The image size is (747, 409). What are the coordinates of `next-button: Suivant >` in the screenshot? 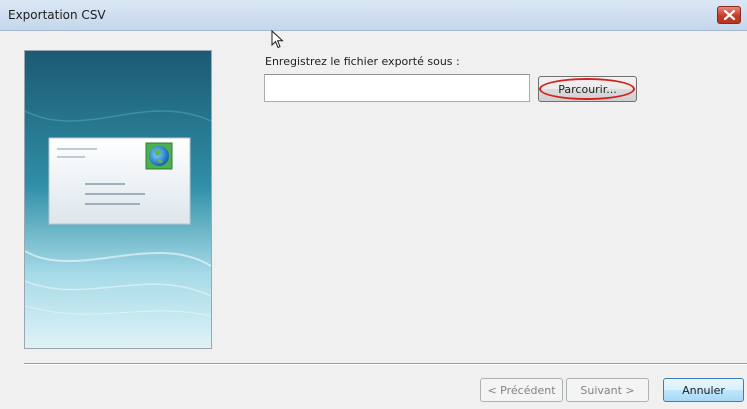 It's located at (607, 390).